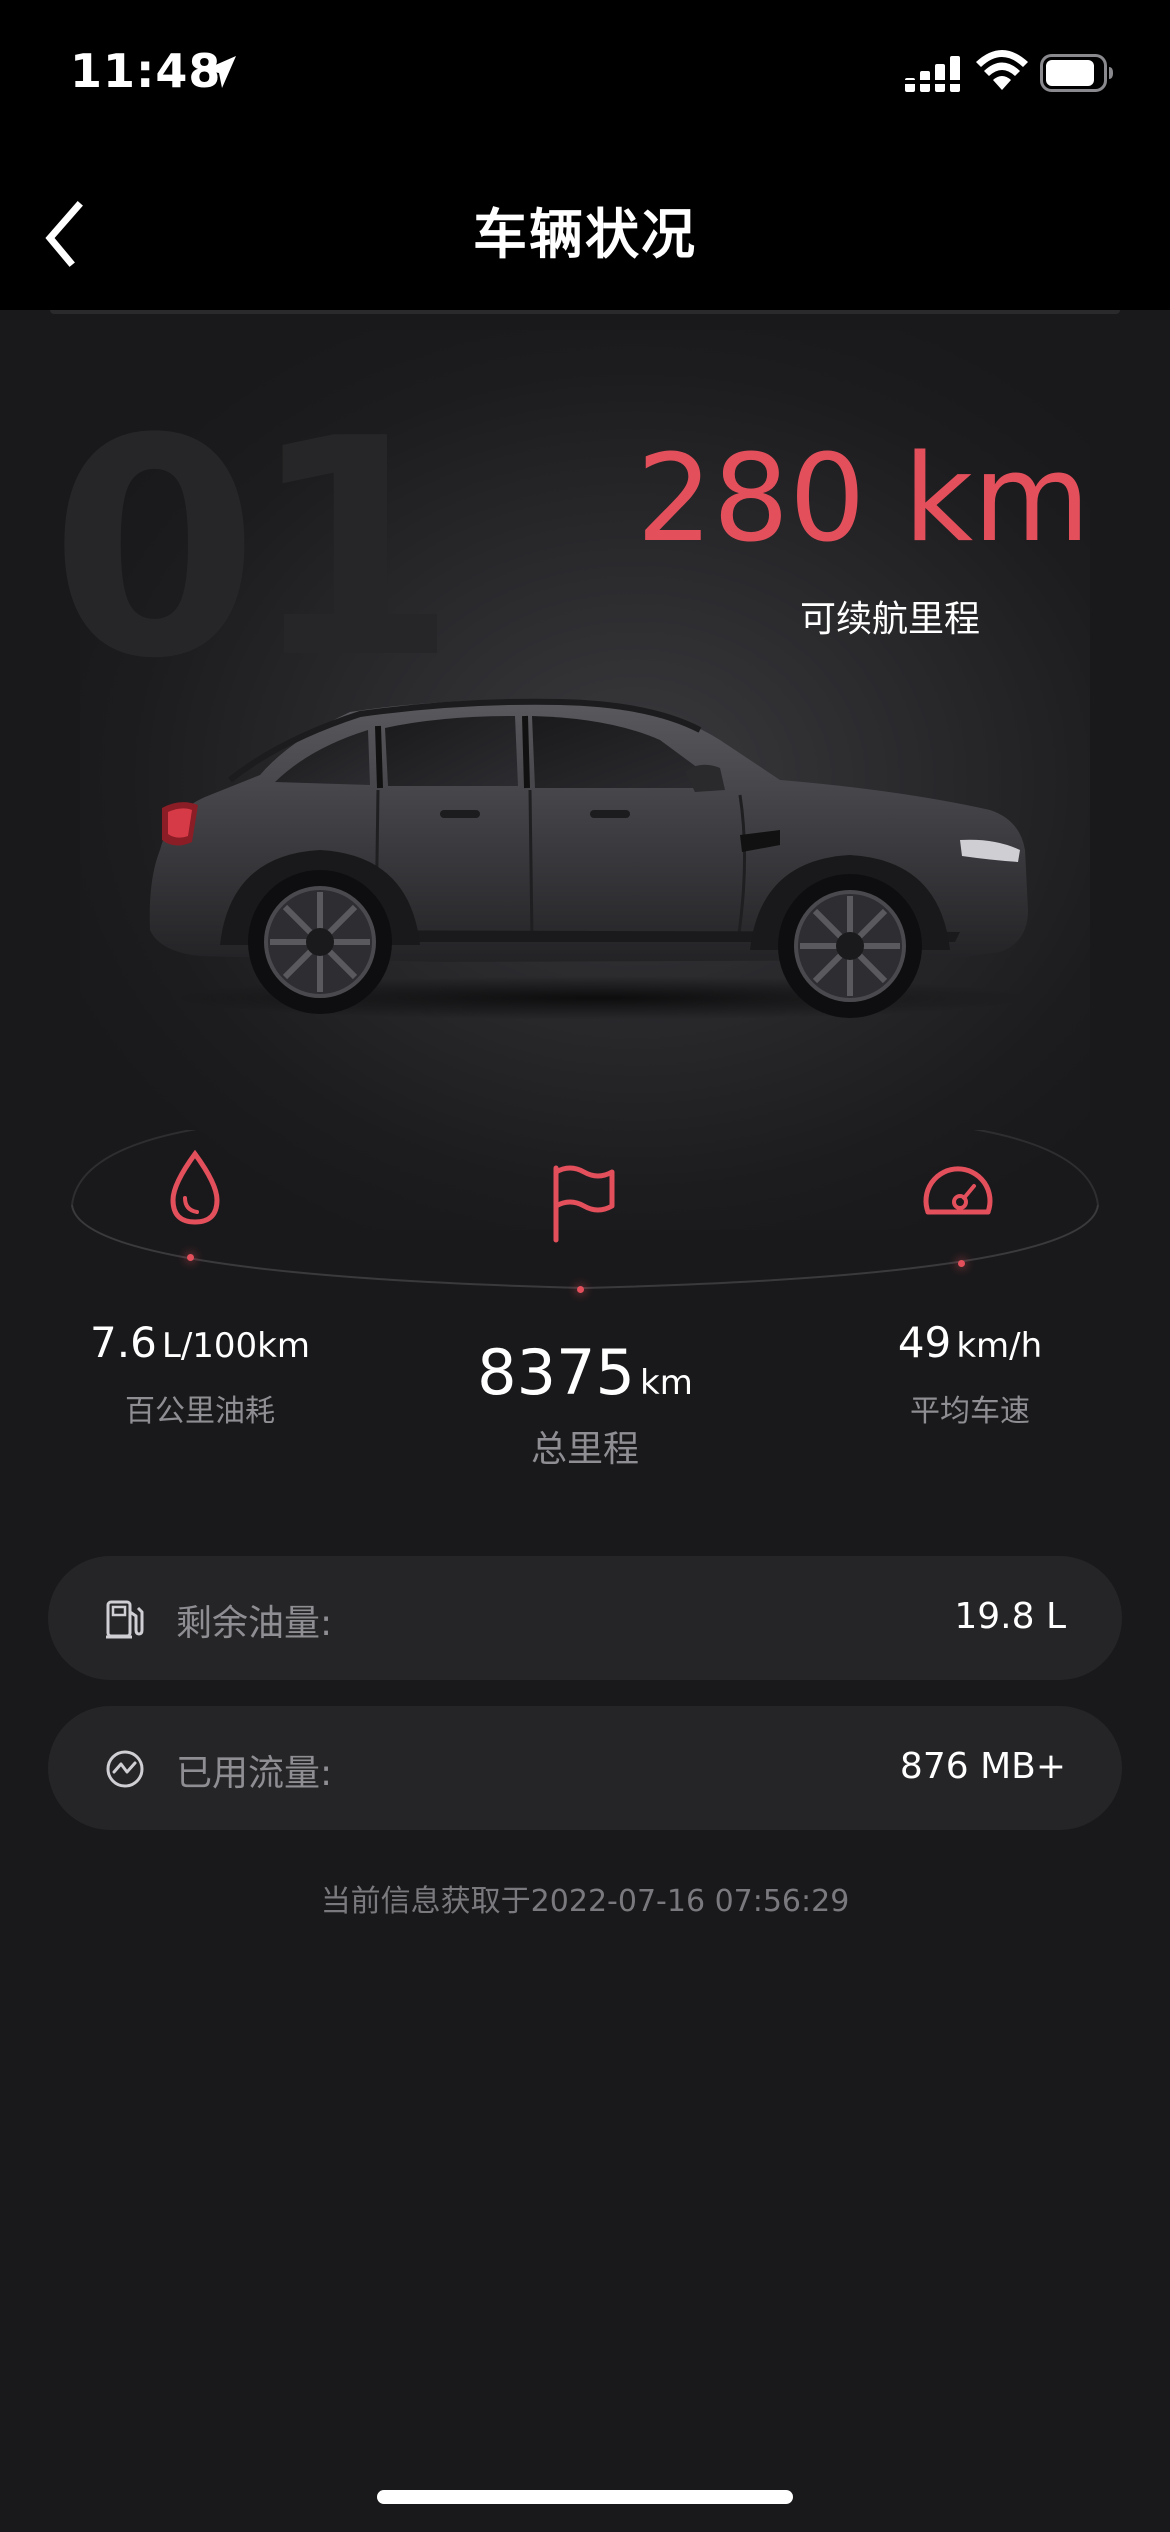  What do you see at coordinates (585, 75) in the screenshot?
I see `status-bar: 11:48` at bounding box center [585, 75].